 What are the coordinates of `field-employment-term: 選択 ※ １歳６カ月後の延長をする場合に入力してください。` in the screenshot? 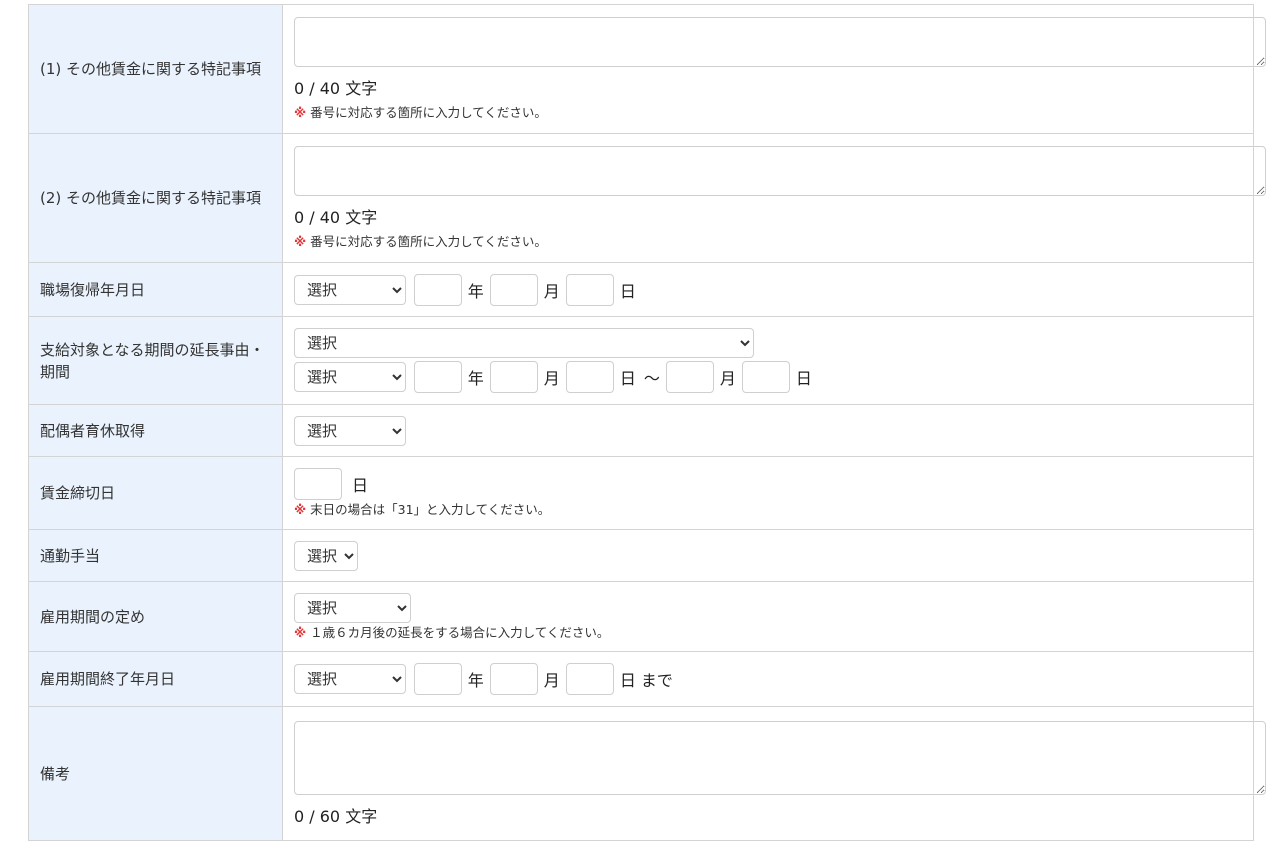 It's located at (768, 616).